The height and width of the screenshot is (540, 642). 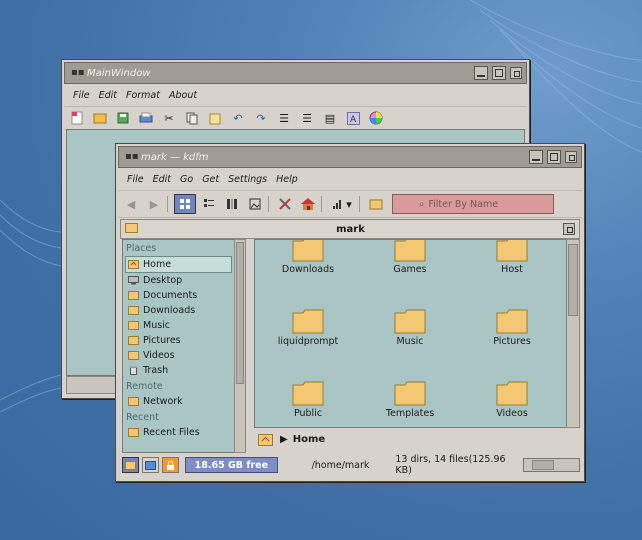 What do you see at coordinates (142, 417) in the screenshot?
I see `recent-header: Recent` at bounding box center [142, 417].